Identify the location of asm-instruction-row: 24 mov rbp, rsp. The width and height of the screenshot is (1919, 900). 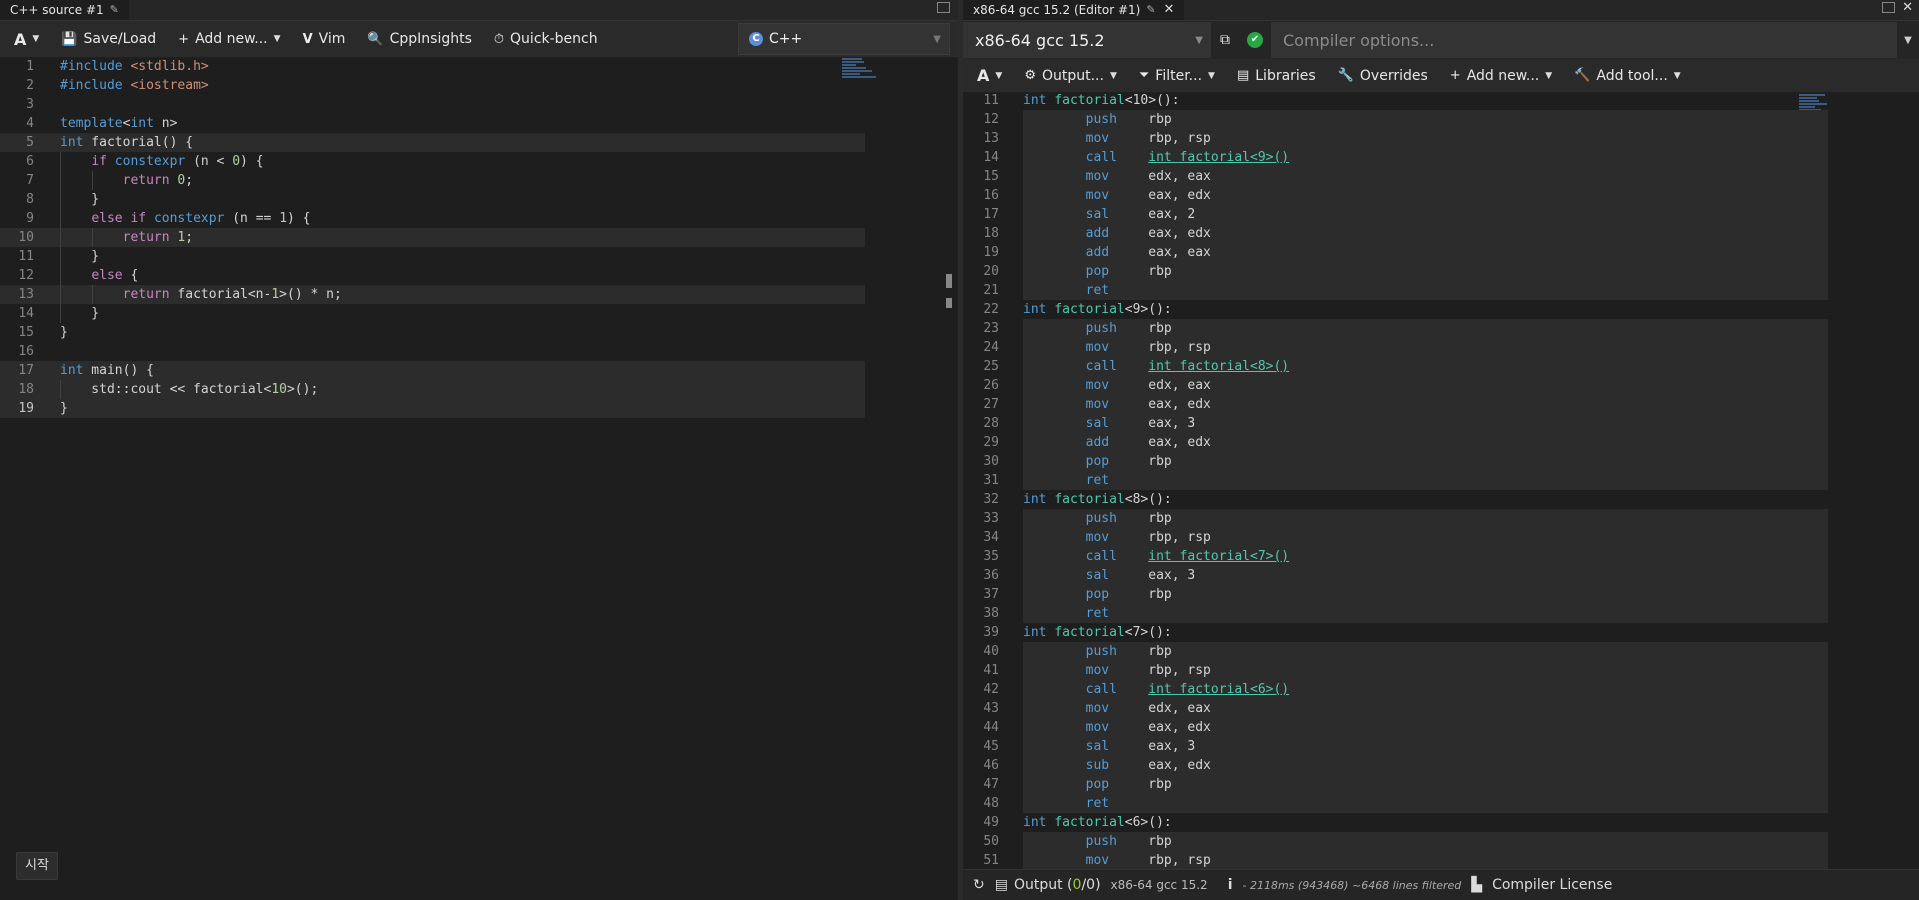
(1395, 347).